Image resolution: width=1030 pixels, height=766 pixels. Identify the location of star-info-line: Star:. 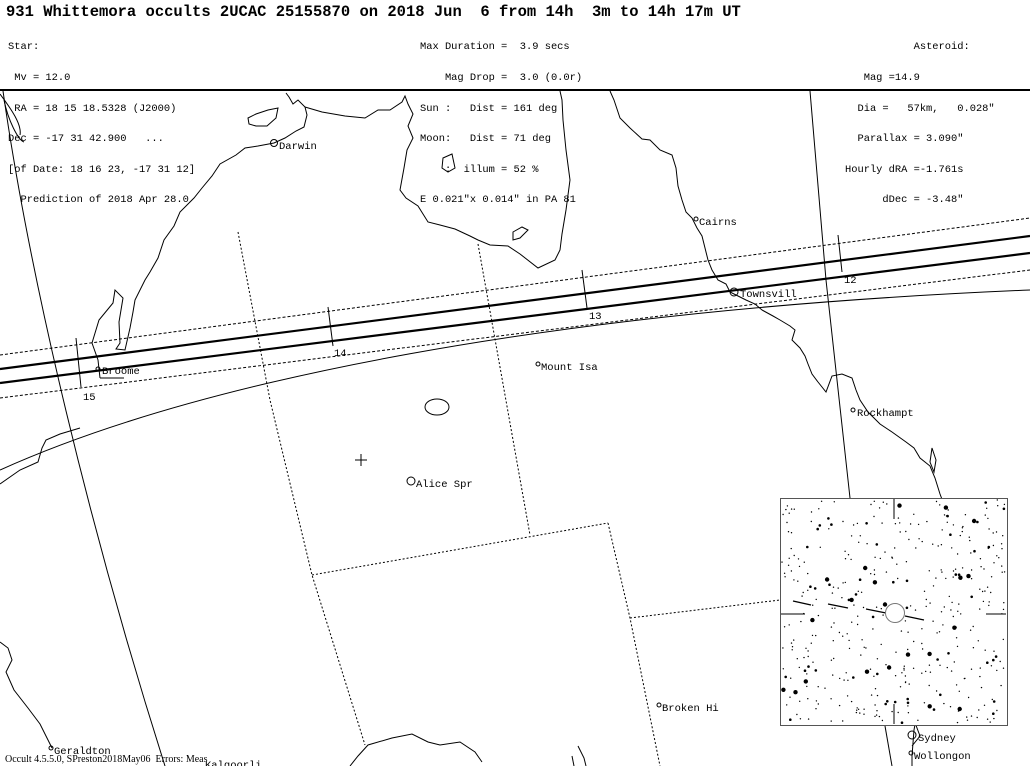
(24, 47).